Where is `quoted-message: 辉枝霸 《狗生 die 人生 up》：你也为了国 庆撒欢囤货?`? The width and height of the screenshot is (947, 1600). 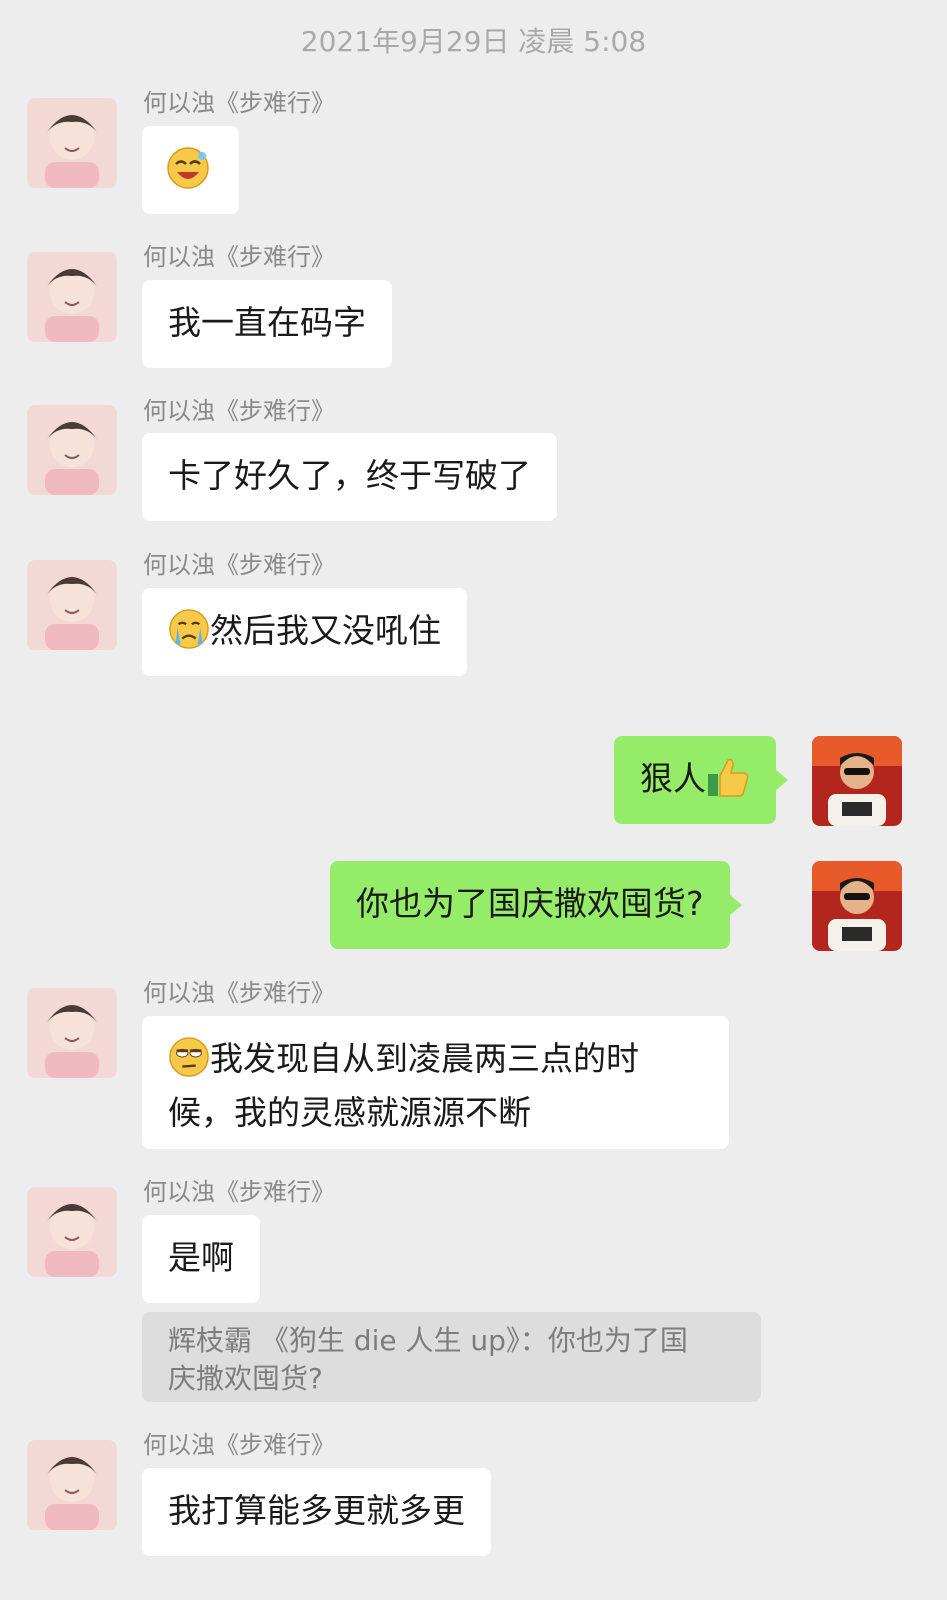 quoted-message: 辉枝霸 《狗生 die 人生 up》：你也为了国 庆撒欢囤货? is located at coordinates (451, 1357).